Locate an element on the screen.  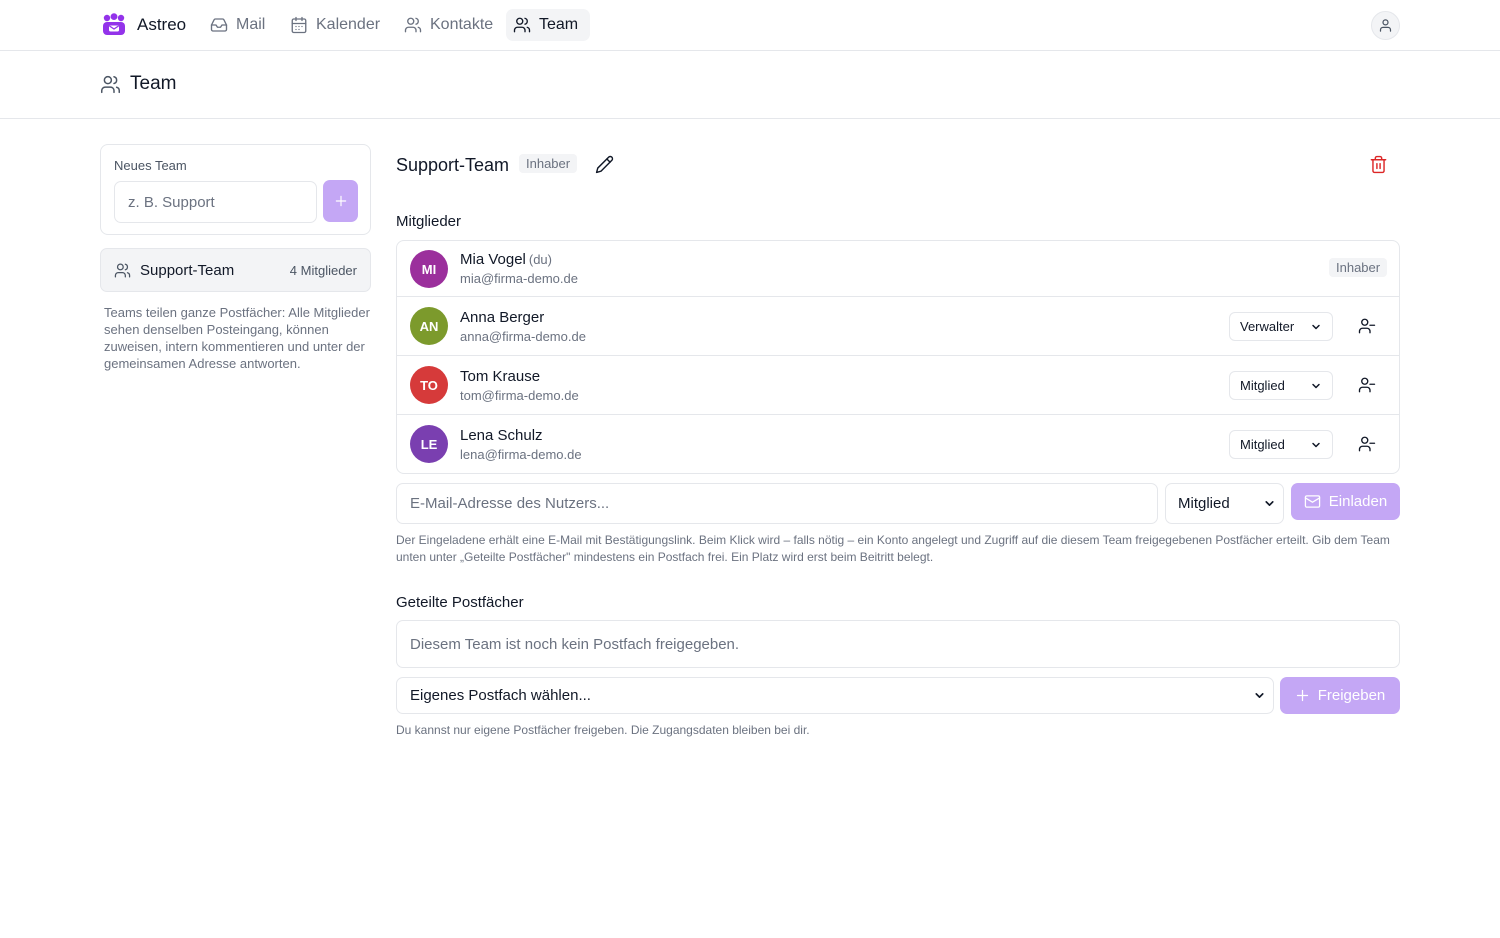
page-header: Team is located at coordinates (750, 85).